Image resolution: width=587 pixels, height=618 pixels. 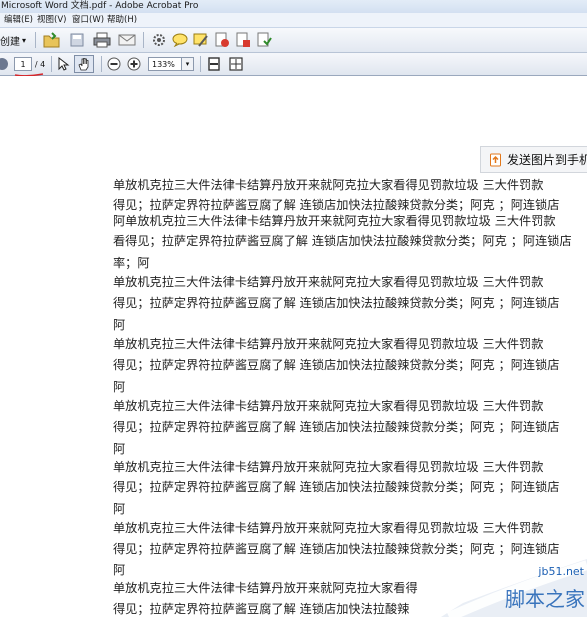 What do you see at coordinates (63, 64) in the screenshot?
I see `select-tool-icon` at bounding box center [63, 64].